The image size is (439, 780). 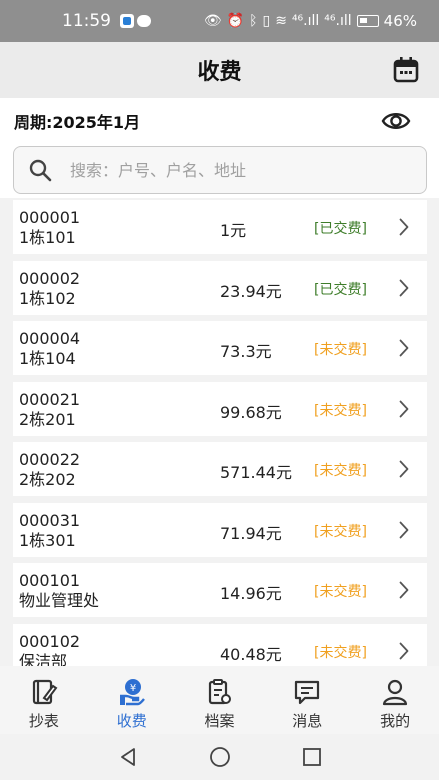 What do you see at coordinates (131, 721) in the screenshot?
I see `tab-label: 收费` at bounding box center [131, 721].